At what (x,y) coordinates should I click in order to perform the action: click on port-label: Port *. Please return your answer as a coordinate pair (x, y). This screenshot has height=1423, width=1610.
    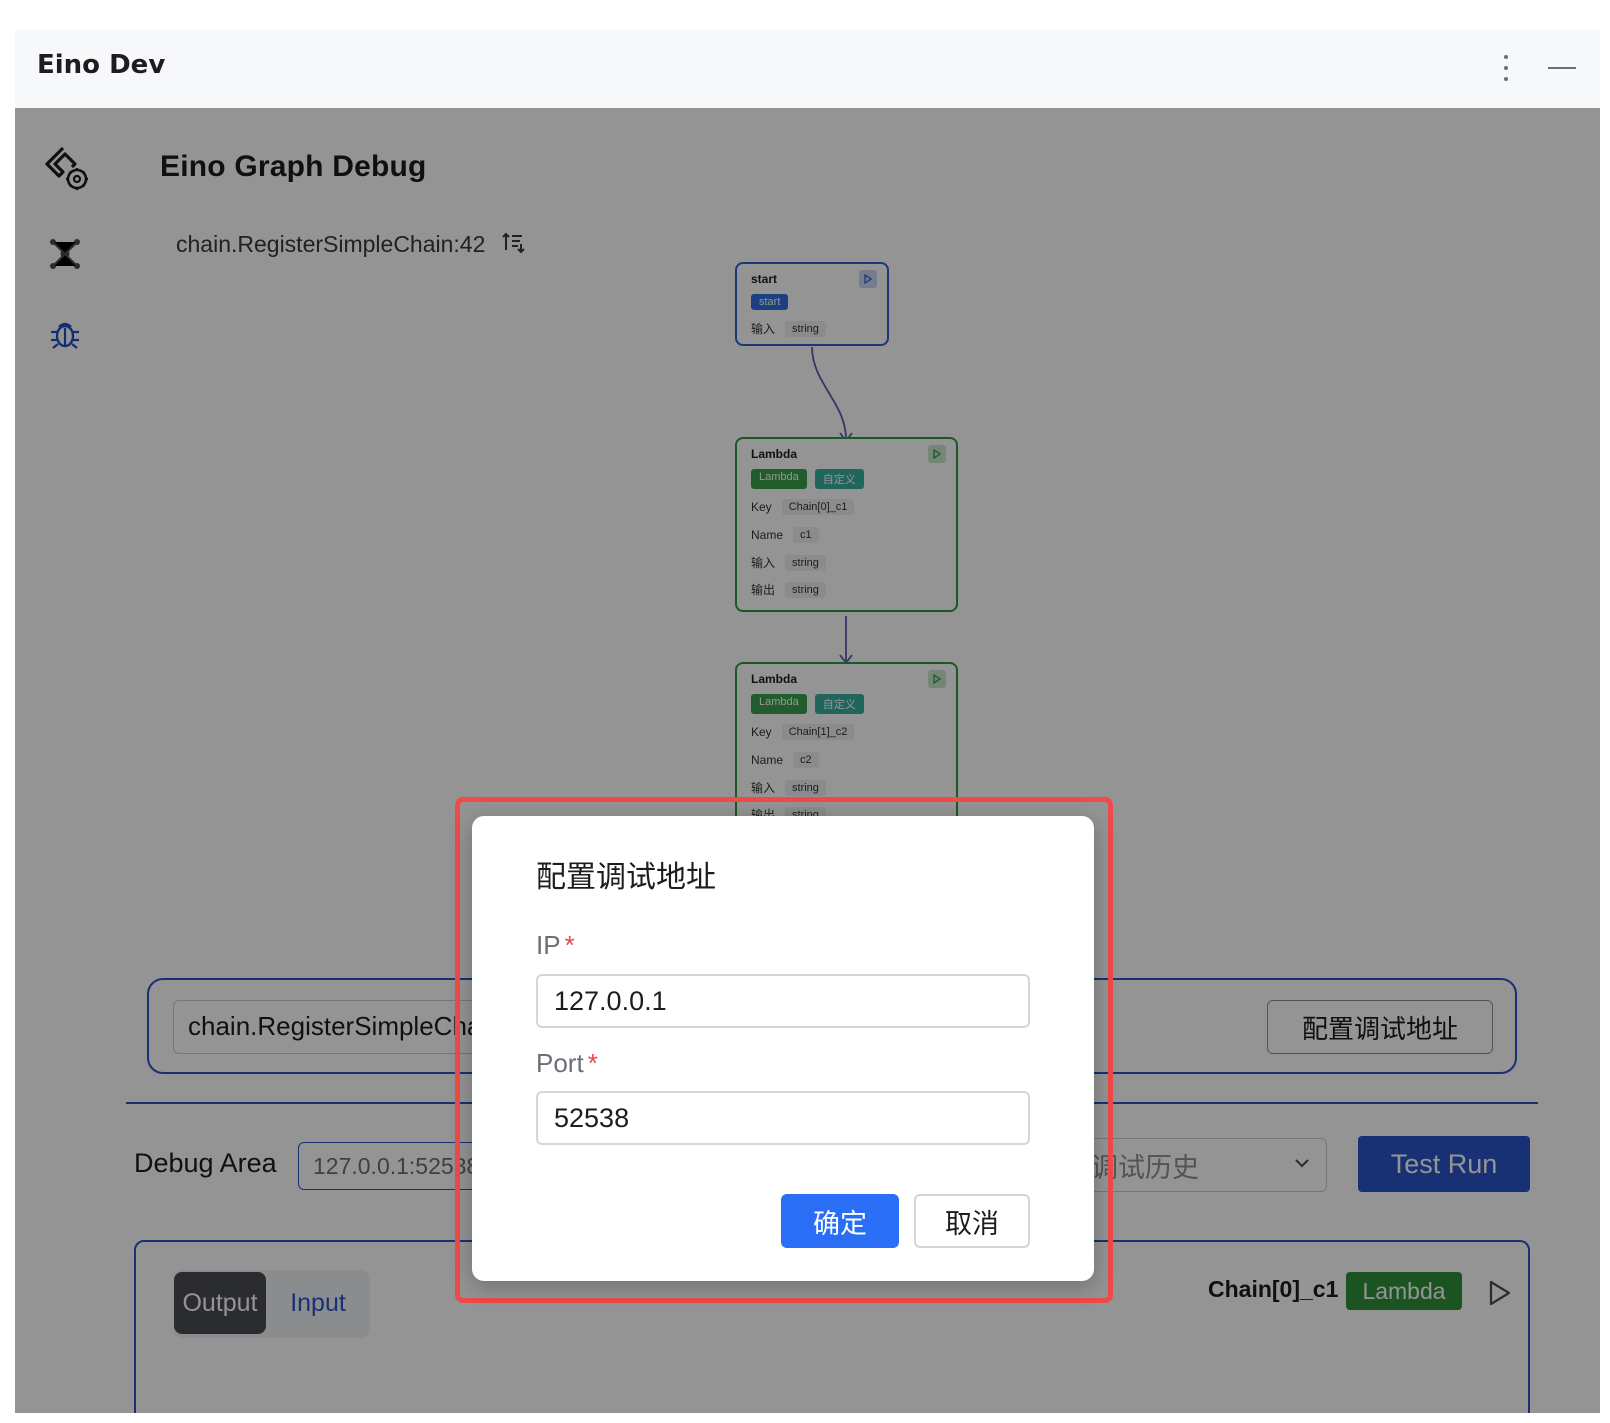
    Looking at the image, I should click on (567, 1063).